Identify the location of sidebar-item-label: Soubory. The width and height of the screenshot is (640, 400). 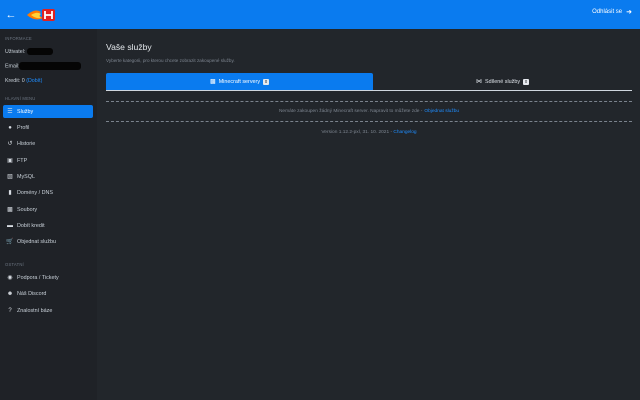
(27, 209).